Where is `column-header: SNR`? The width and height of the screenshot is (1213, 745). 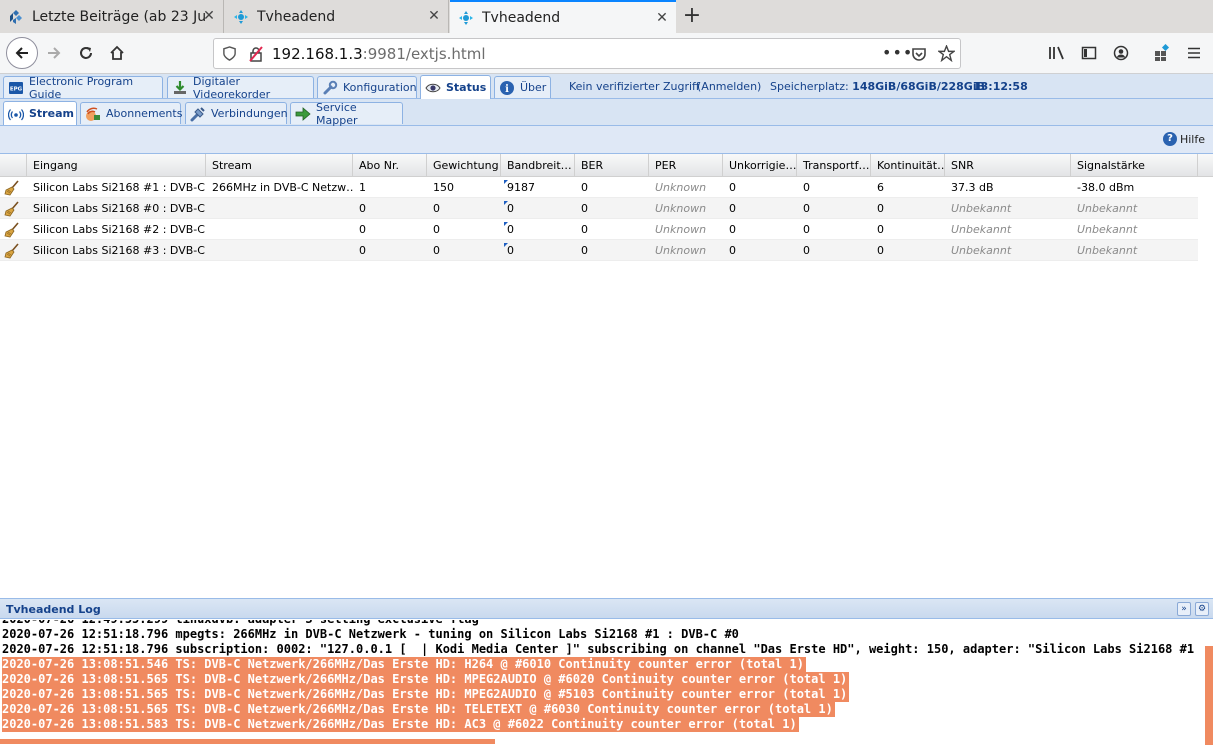
column-header: SNR is located at coordinates (1008, 165).